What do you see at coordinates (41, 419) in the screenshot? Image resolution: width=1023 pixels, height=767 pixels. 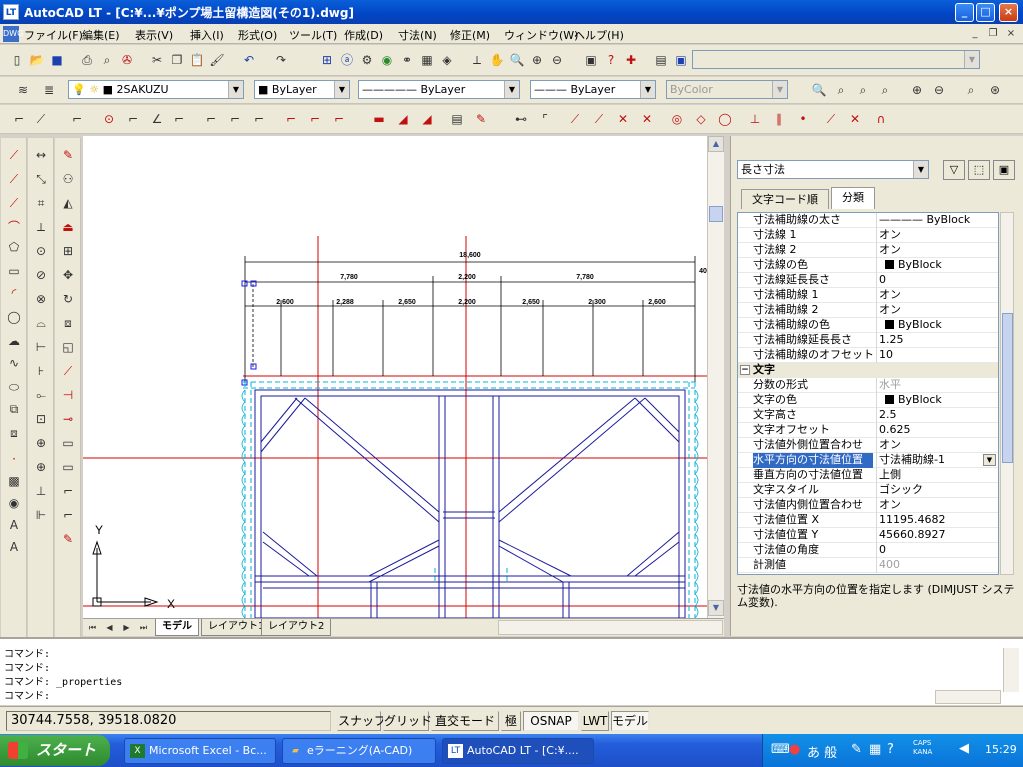 I see `dim-leader-icon: ⊡` at bounding box center [41, 419].